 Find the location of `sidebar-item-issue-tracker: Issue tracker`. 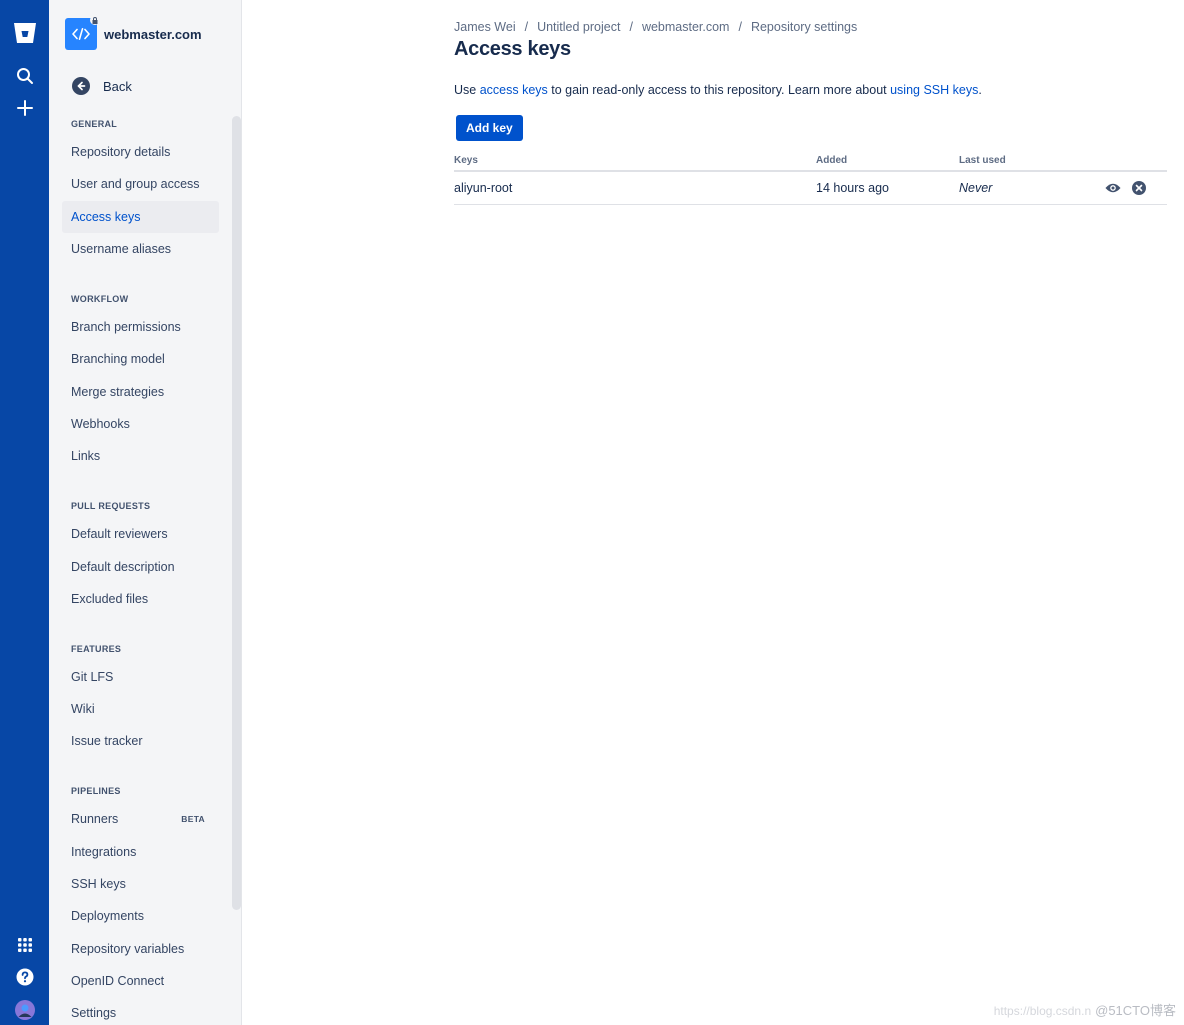

sidebar-item-issue-tracker: Issue tracker is located at coordinates (140, 741).